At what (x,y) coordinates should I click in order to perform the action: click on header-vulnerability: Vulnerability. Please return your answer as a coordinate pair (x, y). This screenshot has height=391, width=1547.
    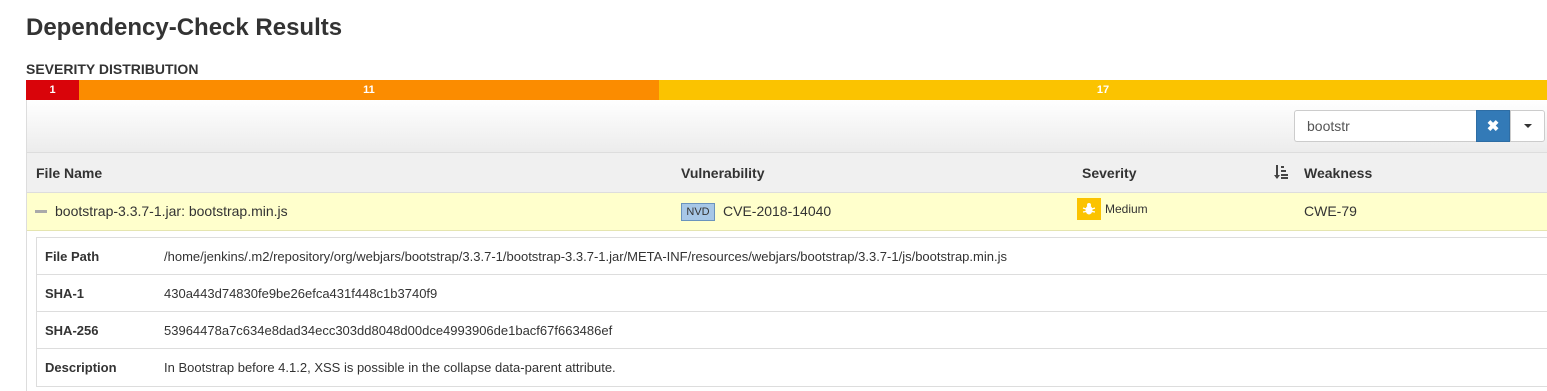
    Looking at the image, I should click on (723, 173).